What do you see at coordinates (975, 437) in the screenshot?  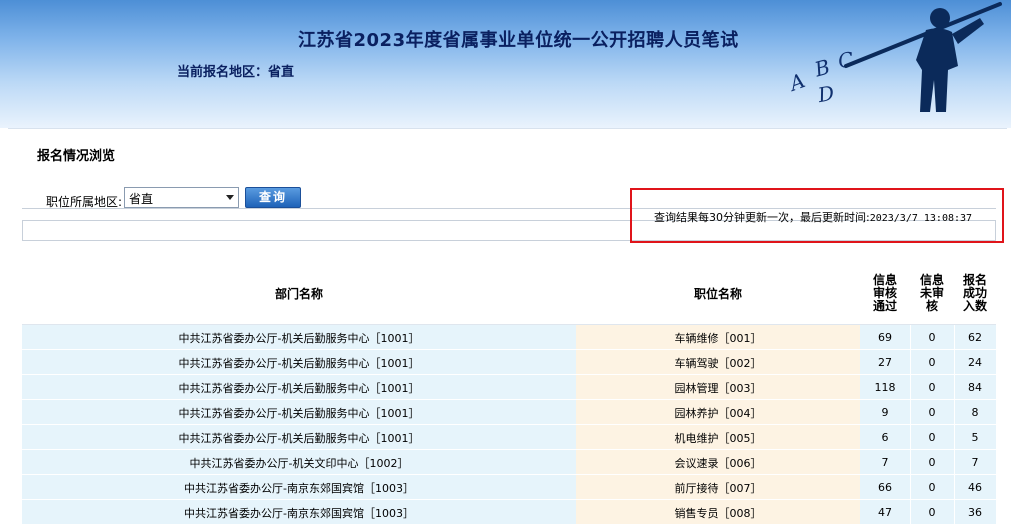 I see `paid-cell: 5` at bounding box center [975, 437].